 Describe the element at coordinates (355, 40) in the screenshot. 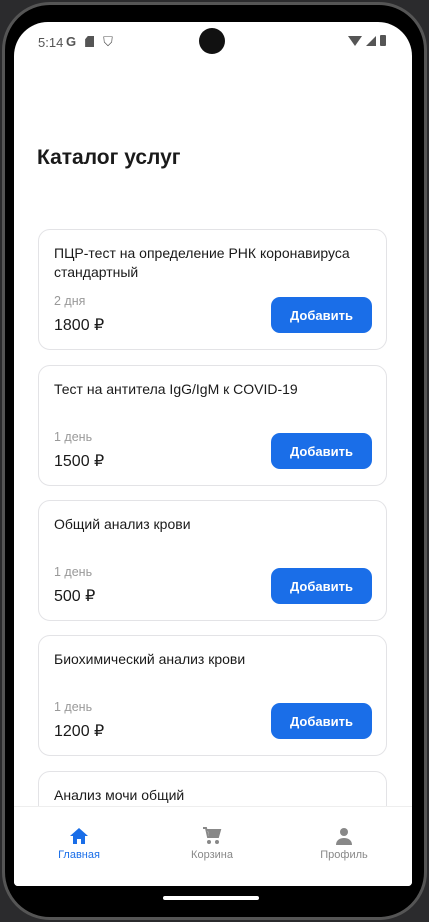

I see `wifi-icon` at that location.